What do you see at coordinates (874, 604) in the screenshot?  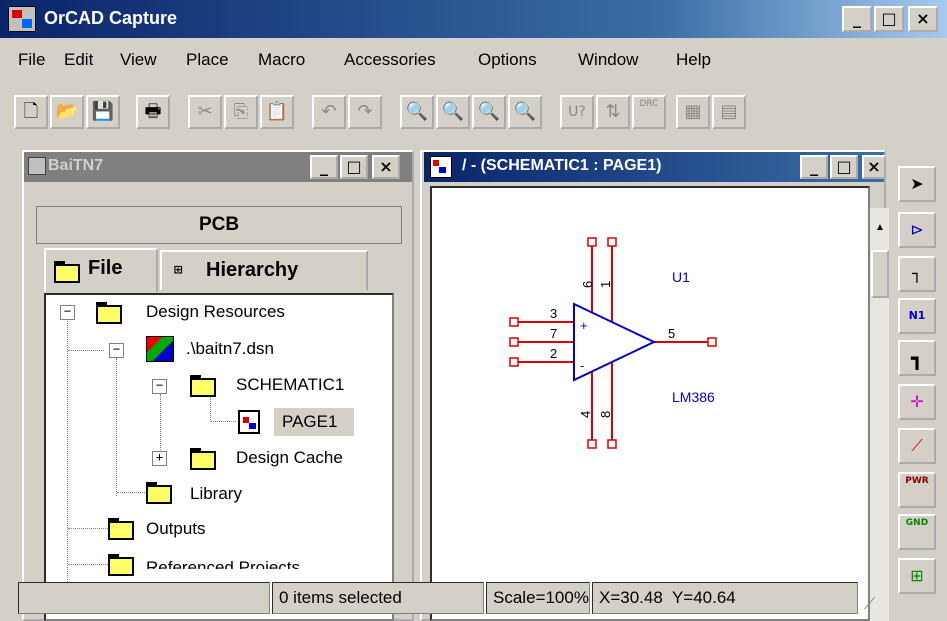 I see `resize-grip-icon: ⟋` at bounding box center [874, 604].